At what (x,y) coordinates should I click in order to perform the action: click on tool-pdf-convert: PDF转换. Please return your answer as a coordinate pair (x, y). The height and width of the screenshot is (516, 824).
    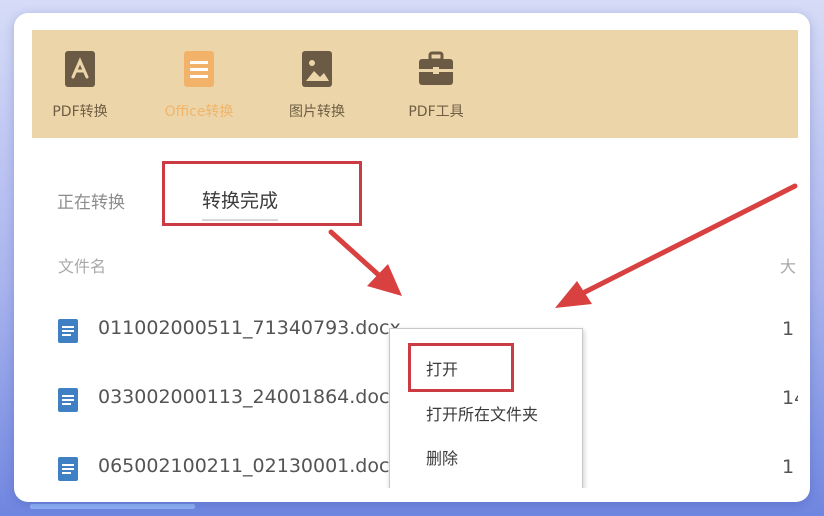
    Looking at the image, I should click on (81, 89).